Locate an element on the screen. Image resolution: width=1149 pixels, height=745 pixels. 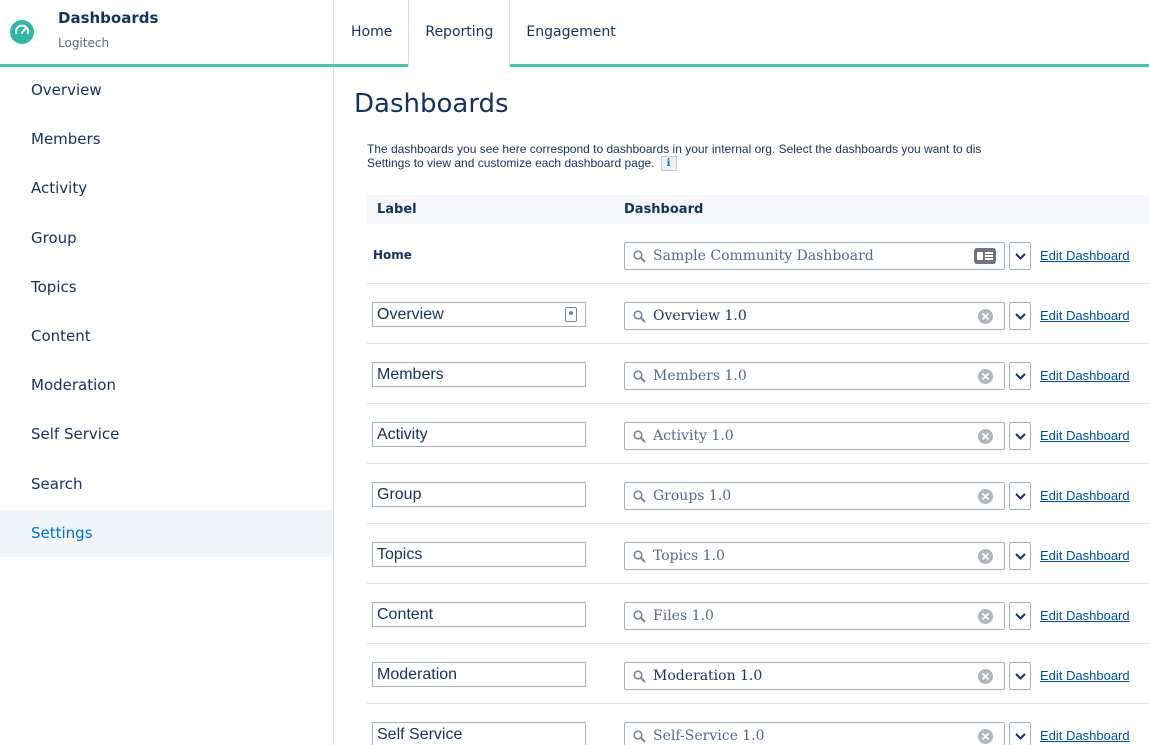
tab-home: Home is located at coordinates (371, 32).